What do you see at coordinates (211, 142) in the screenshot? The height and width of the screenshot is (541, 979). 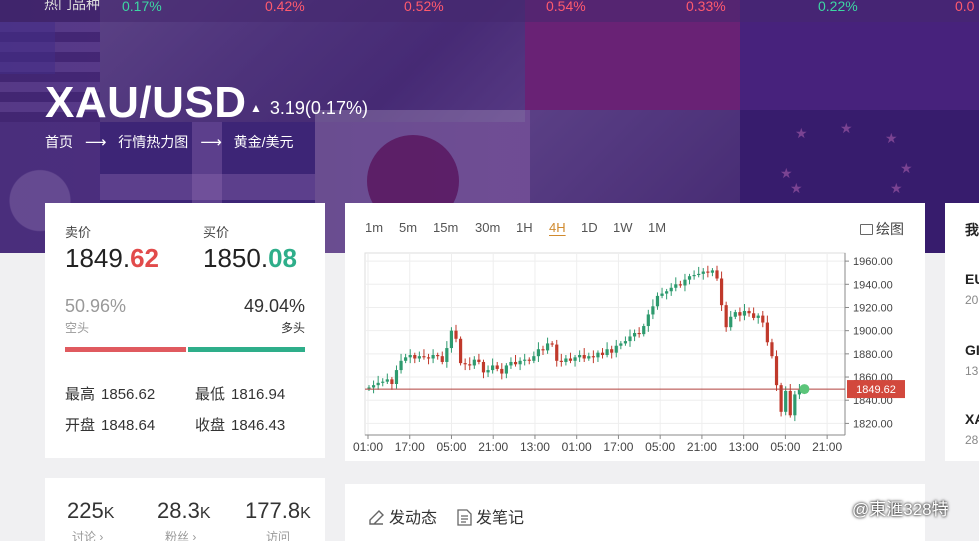 I see `arrow-right-icon: ⟶` at bounding box center [211, 142].